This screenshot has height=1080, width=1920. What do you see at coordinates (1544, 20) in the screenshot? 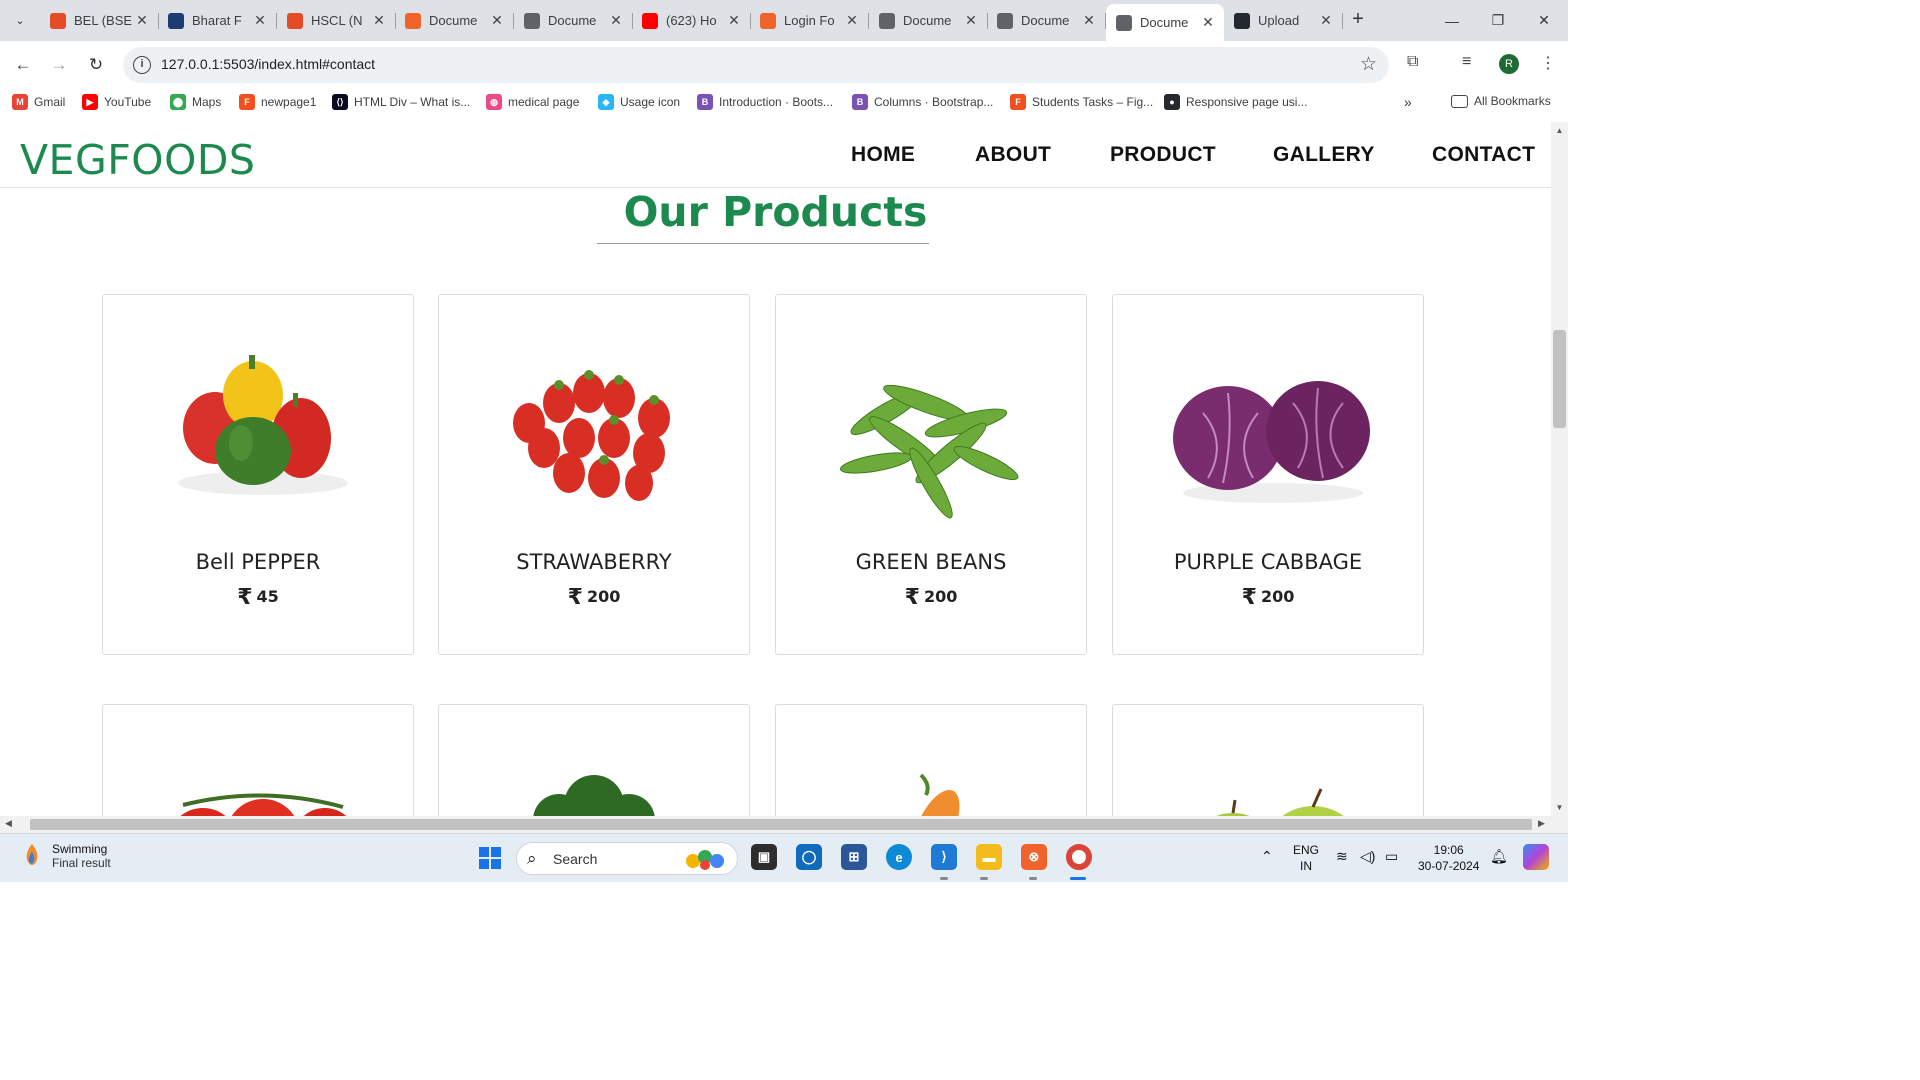
I see `close-window-button: ✕` at bounding box center [1544, 20].